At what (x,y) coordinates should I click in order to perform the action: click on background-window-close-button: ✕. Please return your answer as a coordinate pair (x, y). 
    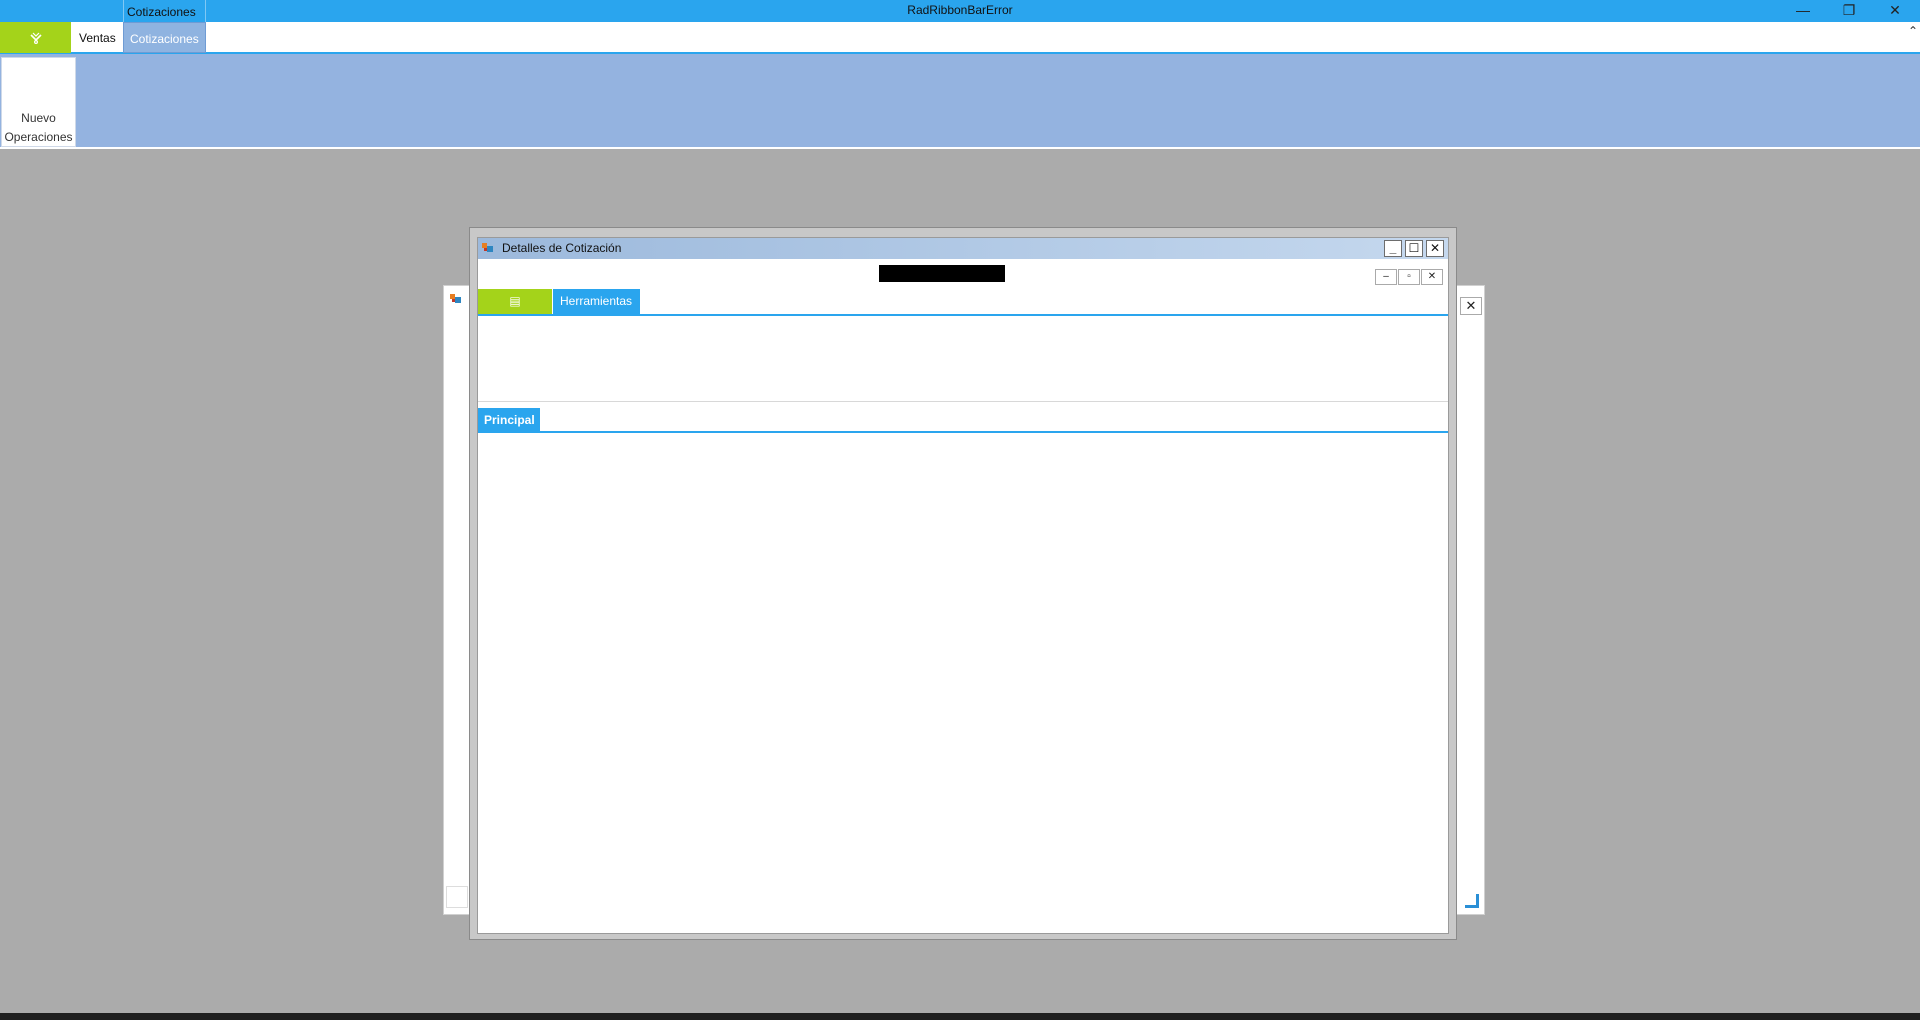
    Looking at the image, I should click on (1471, 306).